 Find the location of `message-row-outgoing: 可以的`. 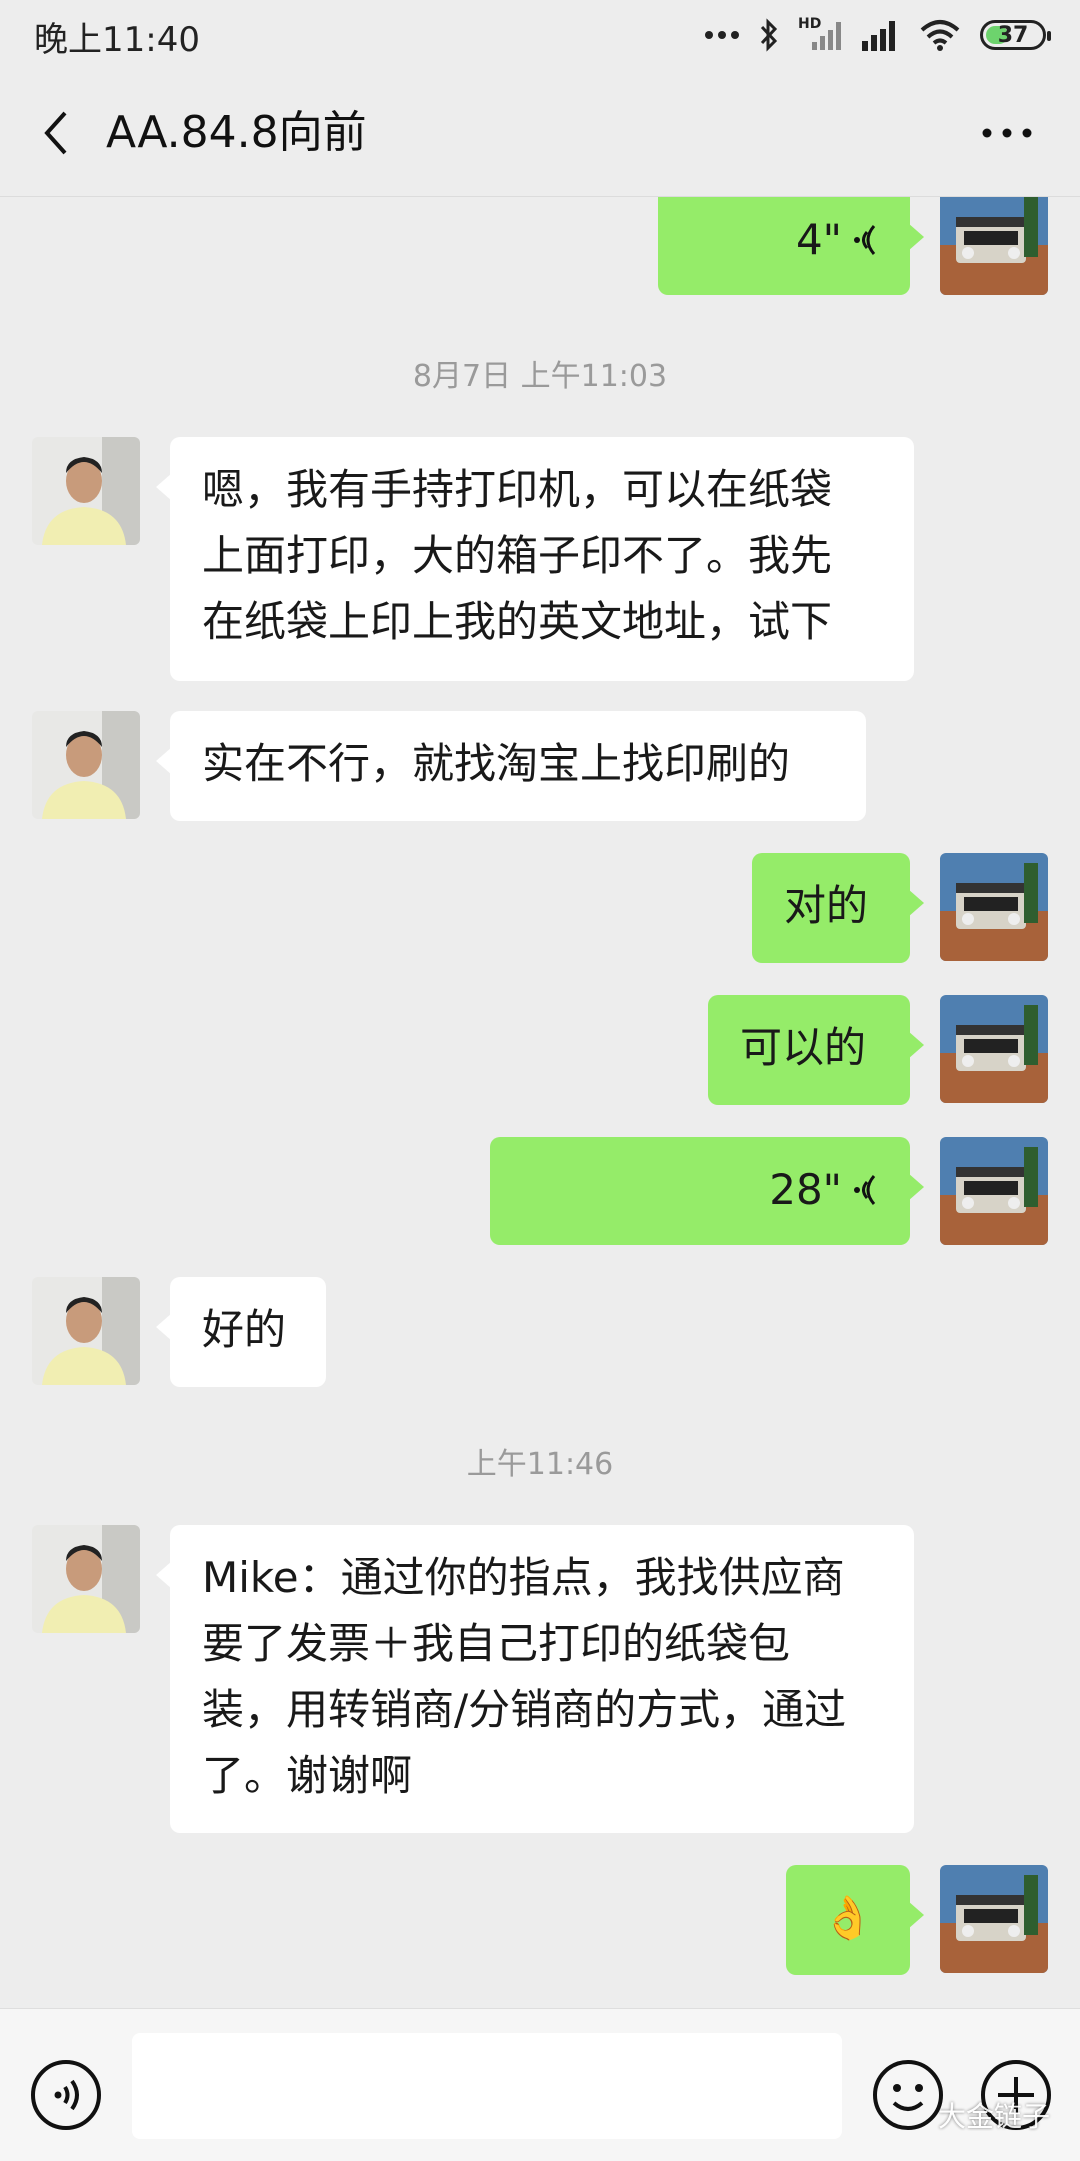

message-row-outgoing: 可以的 is located at coordinates (540, 1051).